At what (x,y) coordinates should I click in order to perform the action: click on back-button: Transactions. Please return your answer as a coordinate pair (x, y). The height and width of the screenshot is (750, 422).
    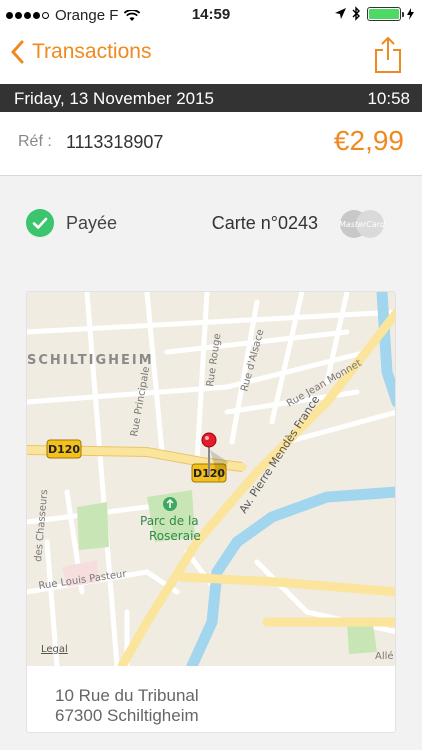
    Looking at the image, I should click on (80, 52).